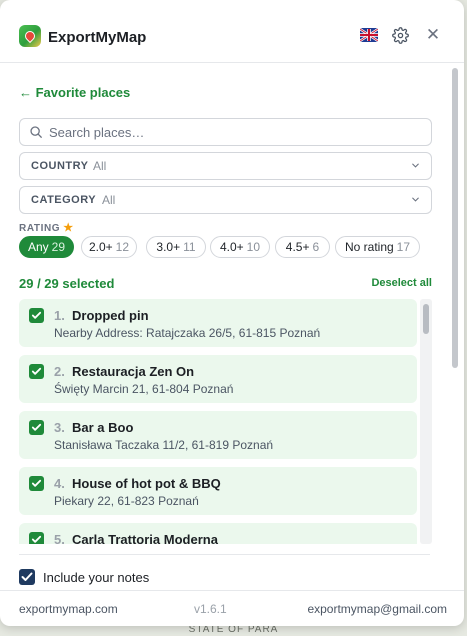 The width and height of the screenshot is (467, 636). I want to click on panel-header: ExportMyMap ✕, so click(232, 31).